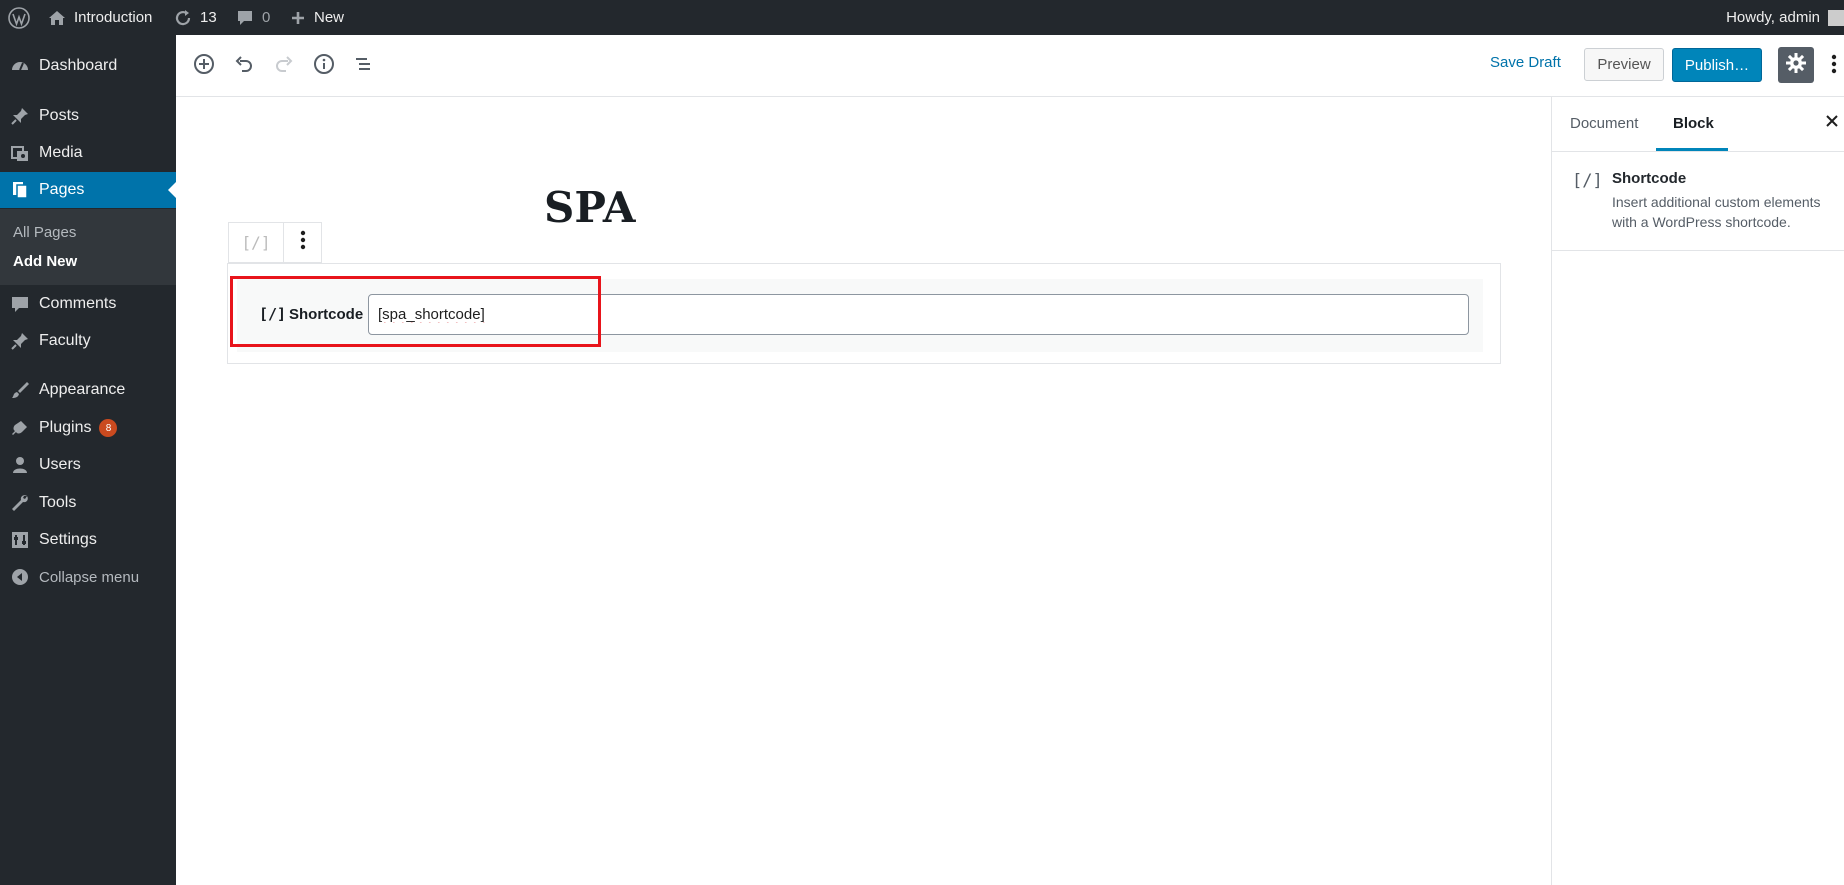 The width and height of the screenshot is (1844, 885). Describe the element at coordinates (62, 189) in the screenshot. I see `sidebar-item-label: Pages` at that location.